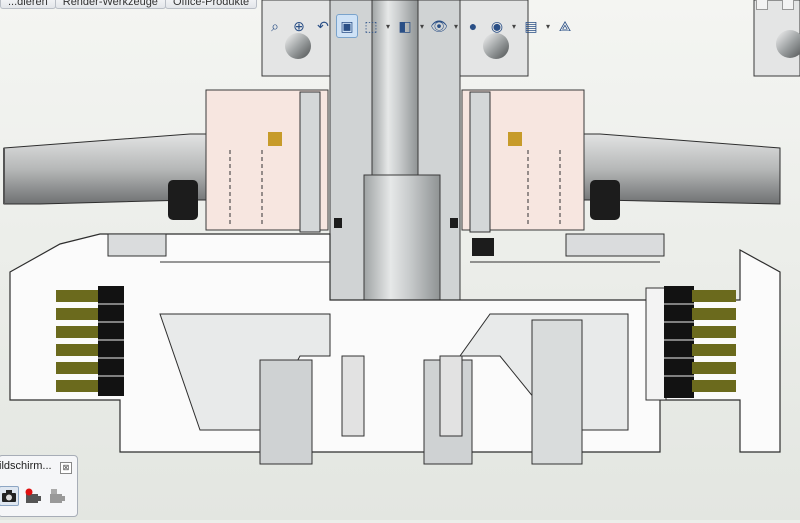 This screenshot has width=800, height=523. What do you see at coordinates (531, 26) in the screenshot?
I see `view-settings-icon: ▤` at bounding box center [531, 26].